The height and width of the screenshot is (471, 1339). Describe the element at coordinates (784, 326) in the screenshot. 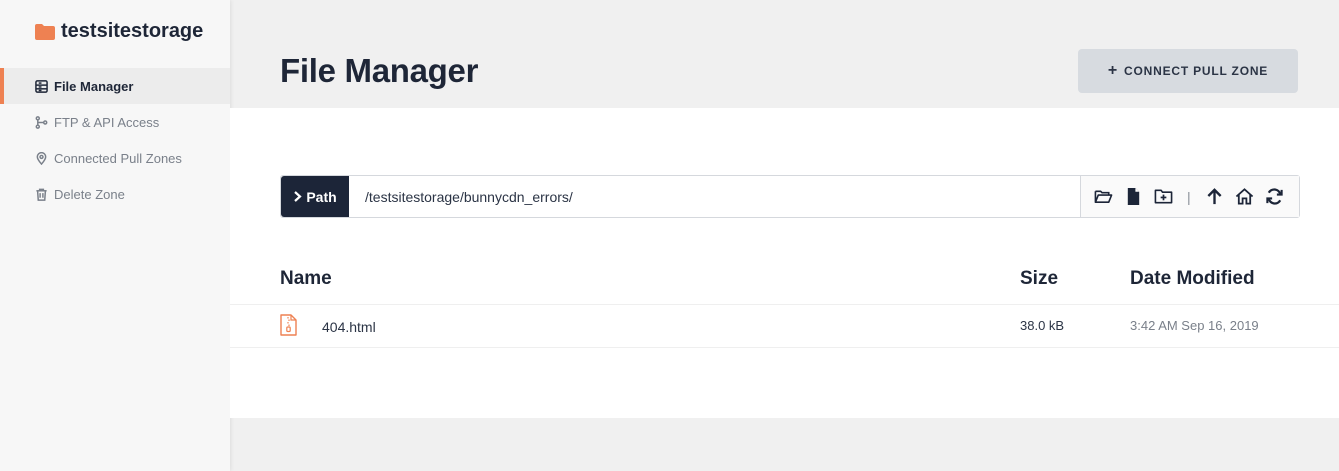

I see `table-row: 404.html 38.0 kB 3:42 AM Sep 16, 2019` at that location.